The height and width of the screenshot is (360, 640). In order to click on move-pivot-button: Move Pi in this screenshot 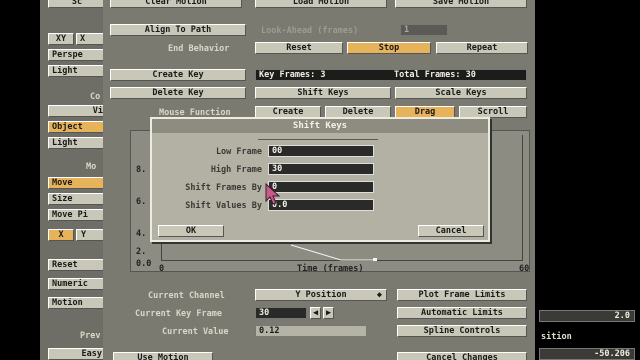, I will do `click(77, 215)`.